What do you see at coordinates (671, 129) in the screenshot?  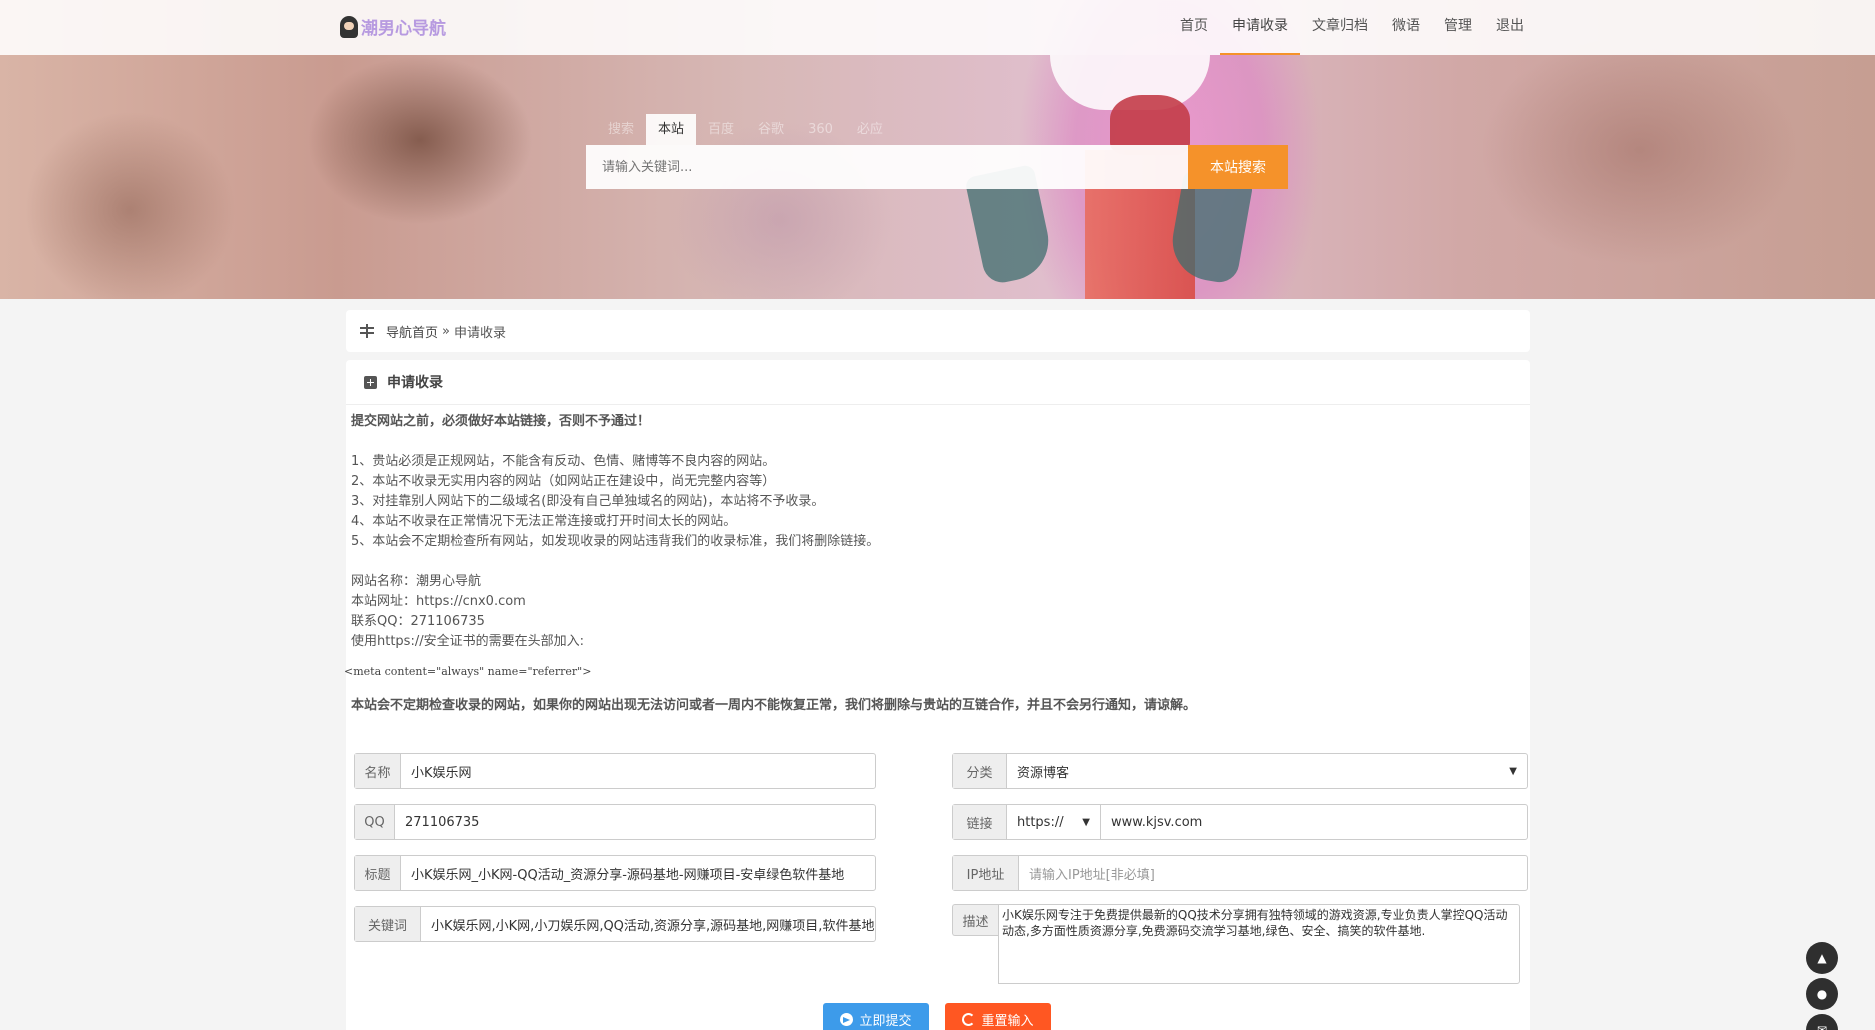 I see `search-tab-active: 本站` at bounding box center [671, 129].